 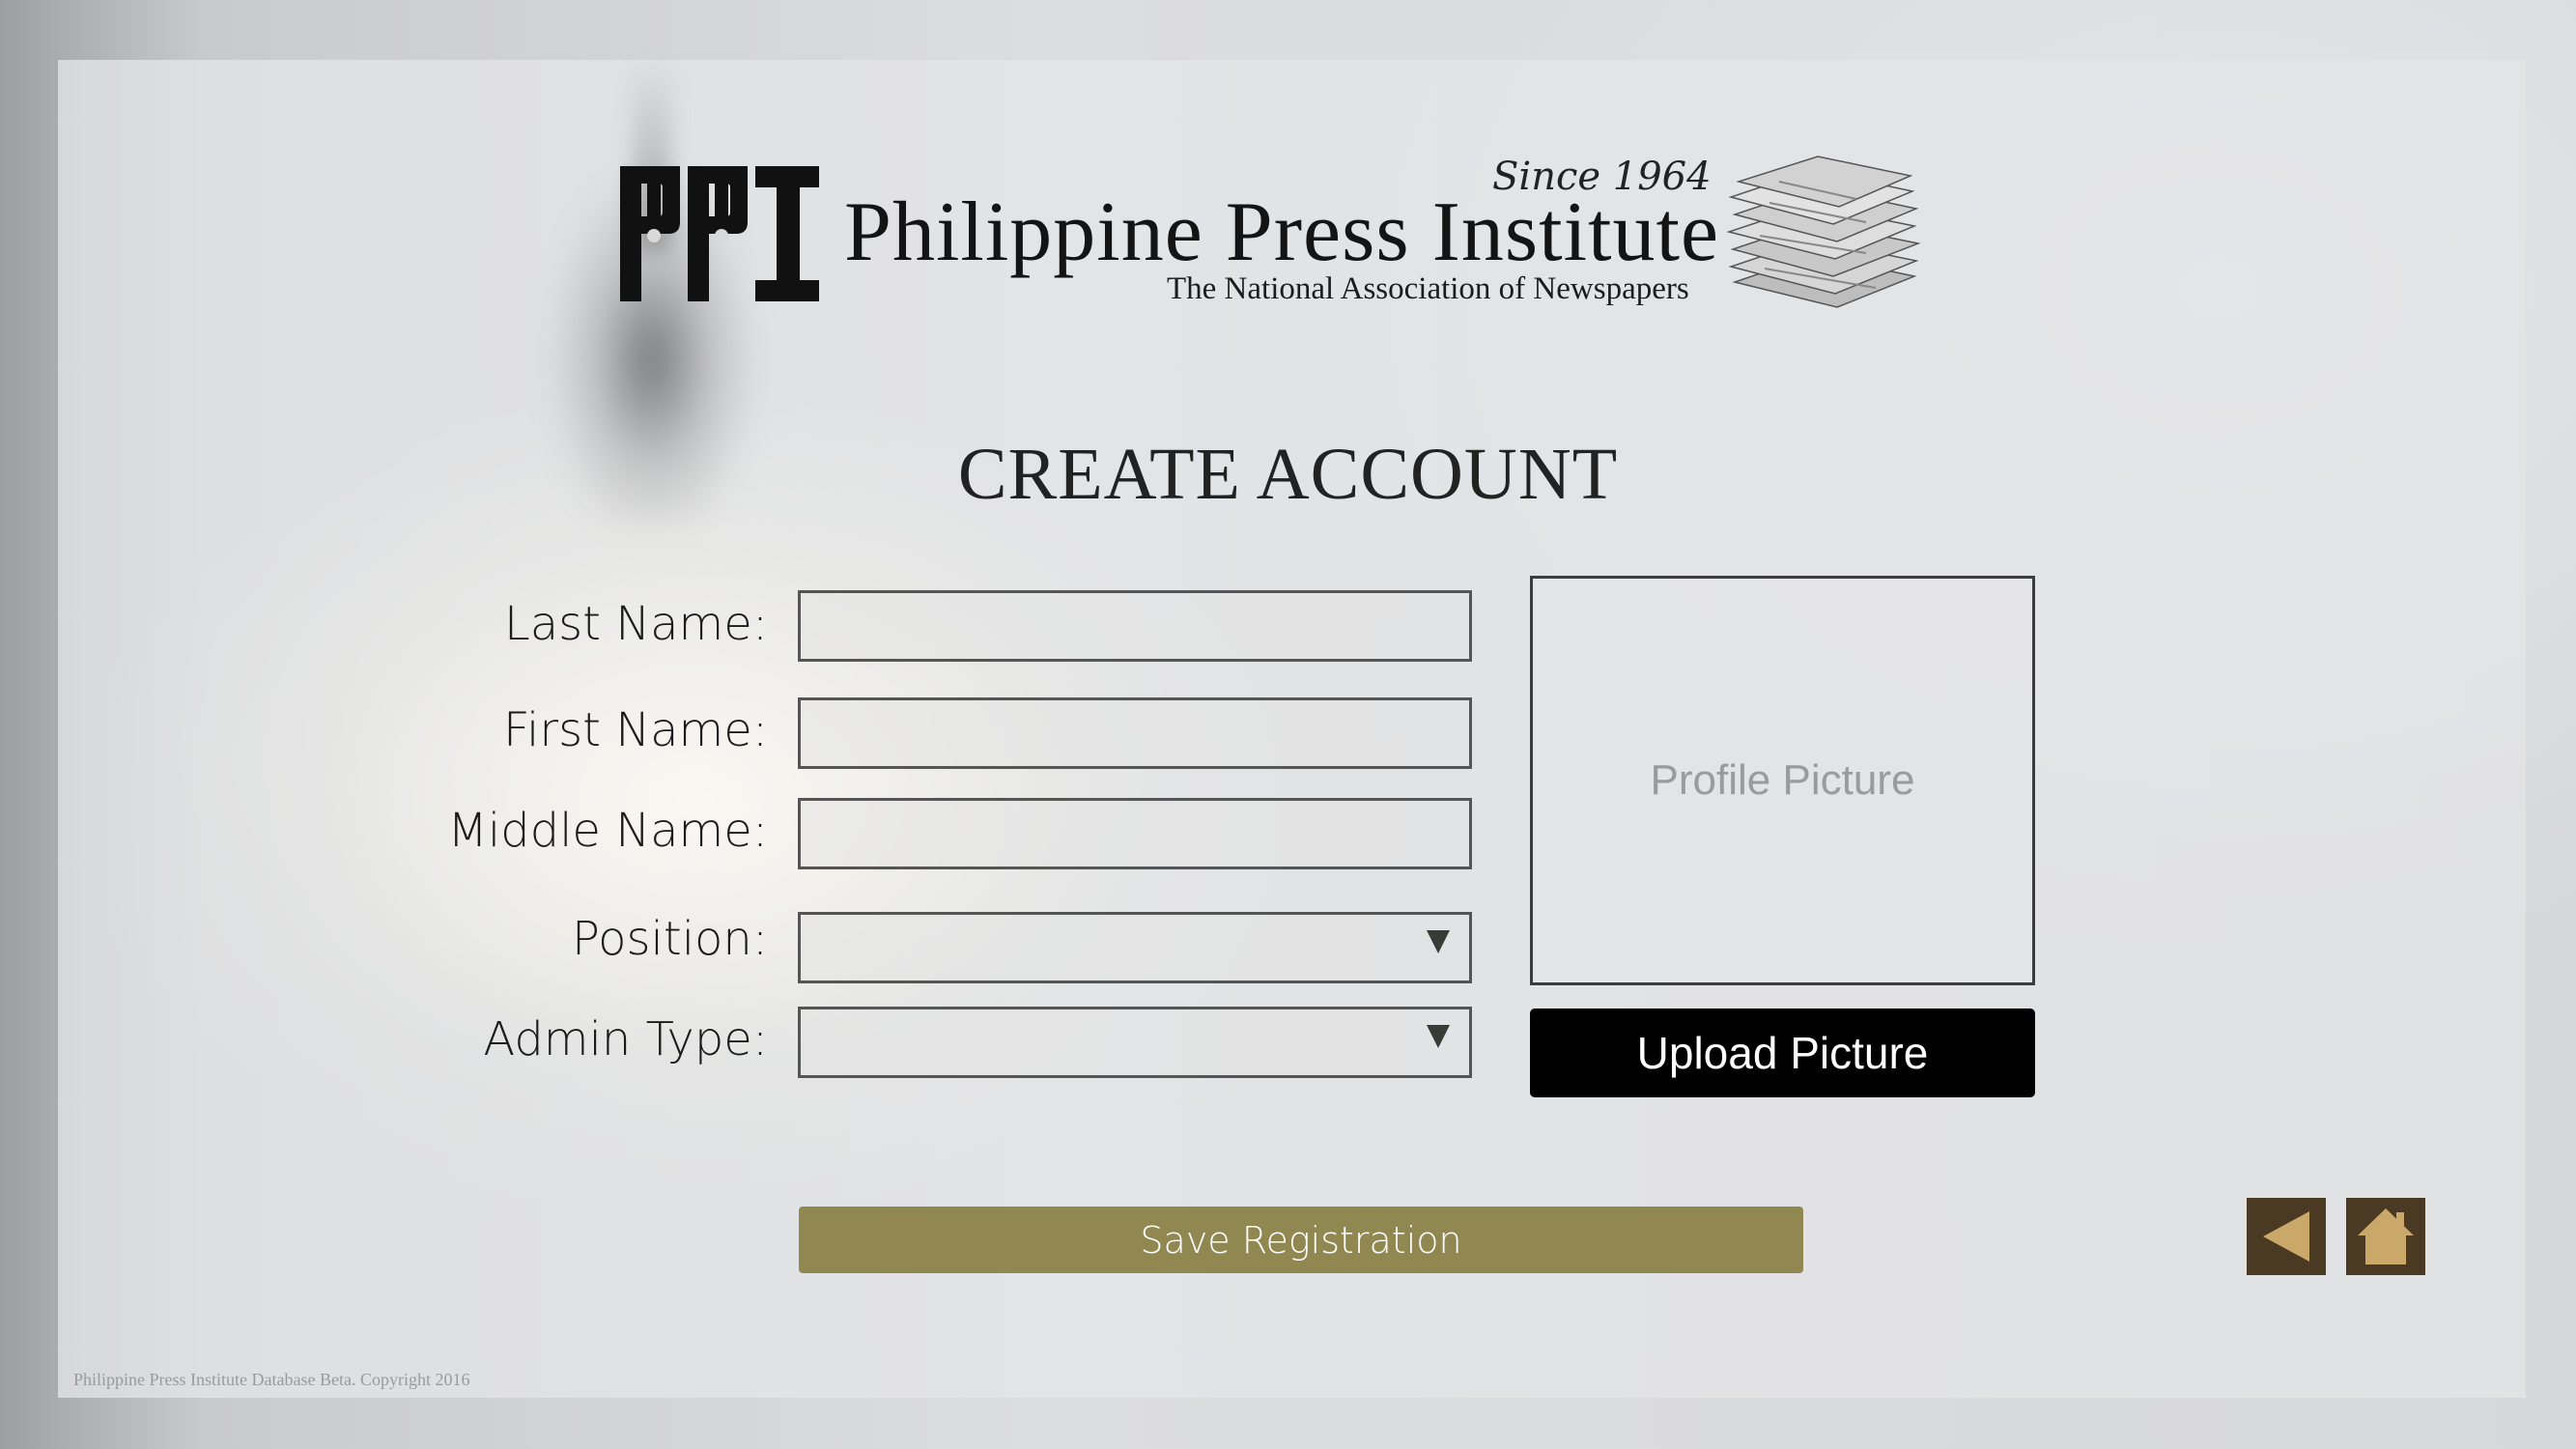 I want to click on page-title: CREATE ACCOUNT, so click(x=1288, y=474).